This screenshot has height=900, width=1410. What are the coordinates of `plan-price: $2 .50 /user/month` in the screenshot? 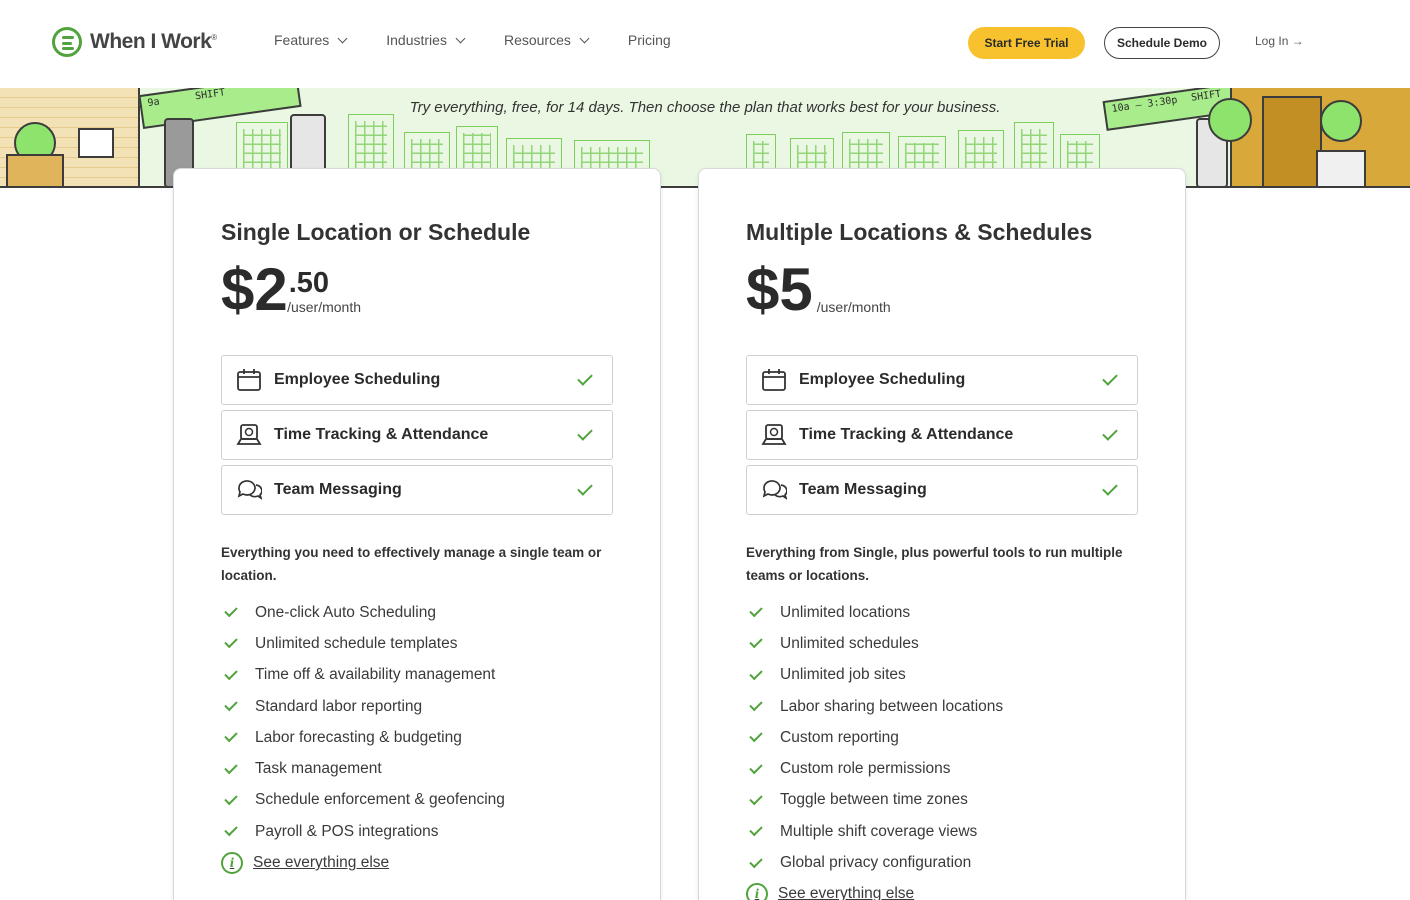 It's located at (291, 290).